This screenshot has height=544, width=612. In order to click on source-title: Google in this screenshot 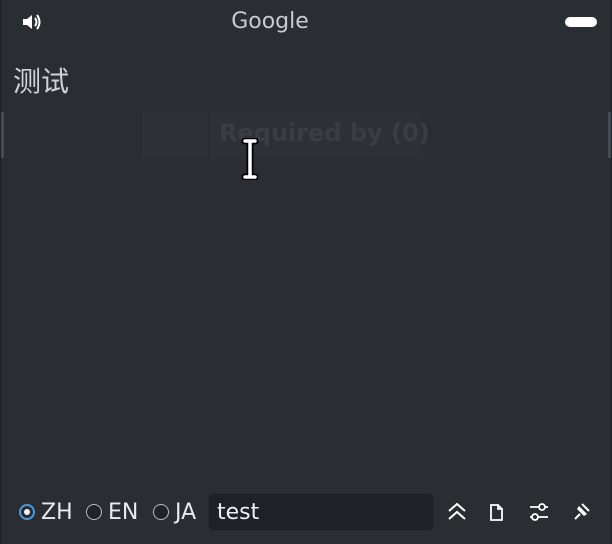, I will do `click(270, 21)`.